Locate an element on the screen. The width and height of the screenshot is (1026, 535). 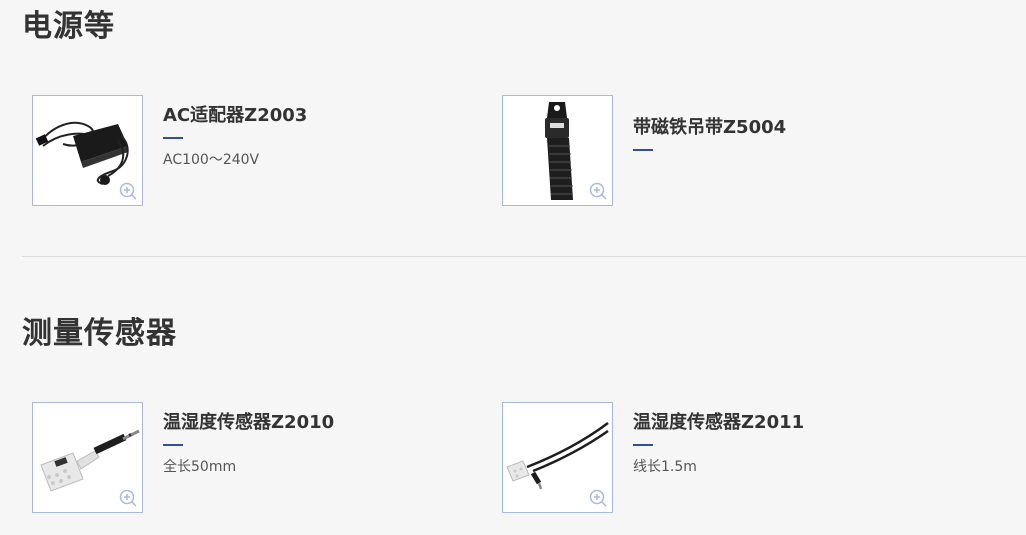
product-name: 温湿度传感器Z2010 is located at coordinates (248, 423).